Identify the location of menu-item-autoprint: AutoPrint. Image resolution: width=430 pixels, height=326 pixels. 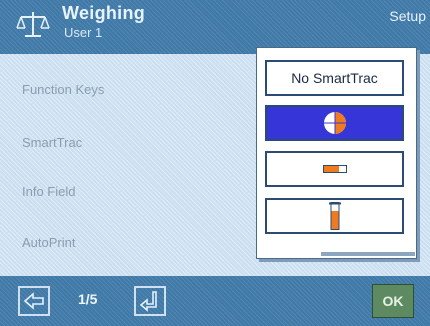
(48, 242).